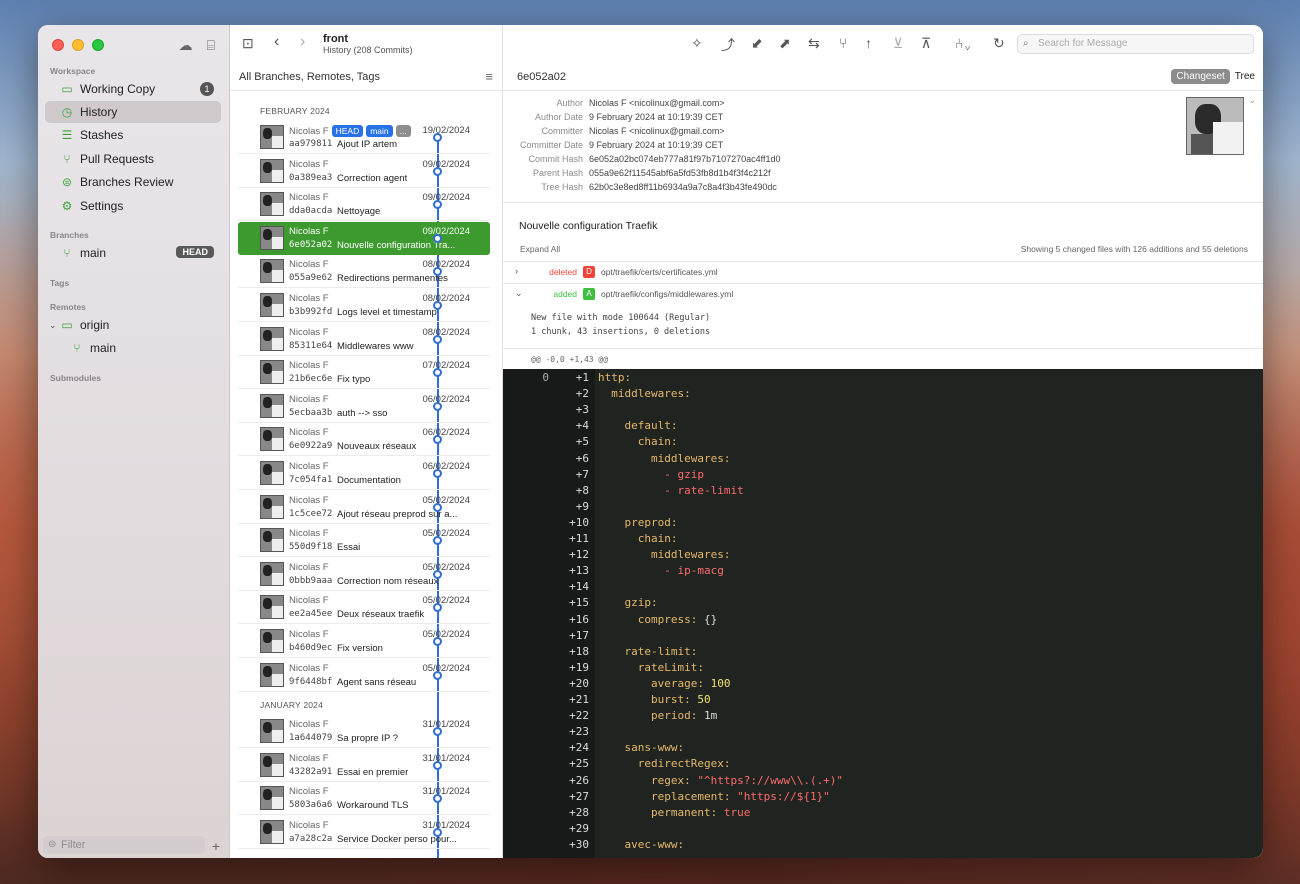 The image size is (1300, 884). I want to click on clock-icon: ◷, so click(67, 112).